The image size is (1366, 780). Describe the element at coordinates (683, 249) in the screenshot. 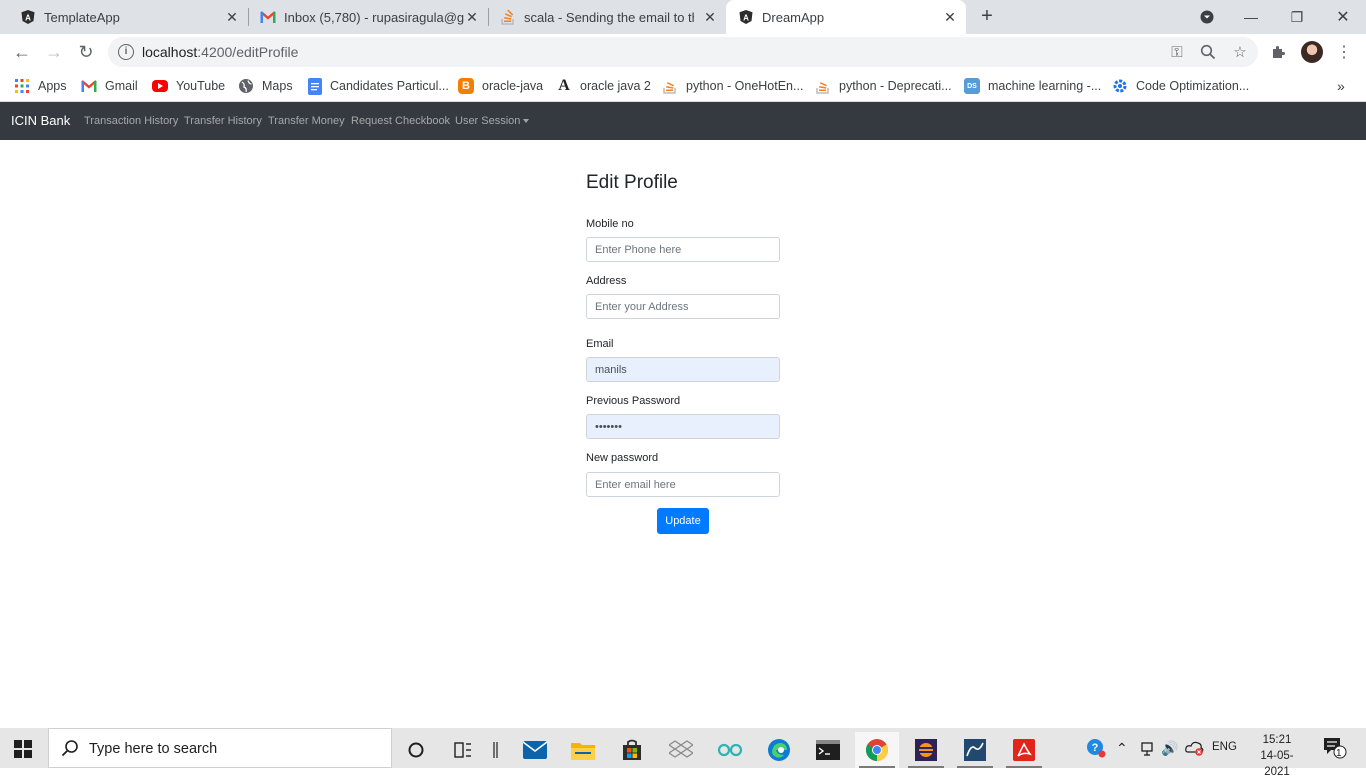

I see `mobile-input` at that location.